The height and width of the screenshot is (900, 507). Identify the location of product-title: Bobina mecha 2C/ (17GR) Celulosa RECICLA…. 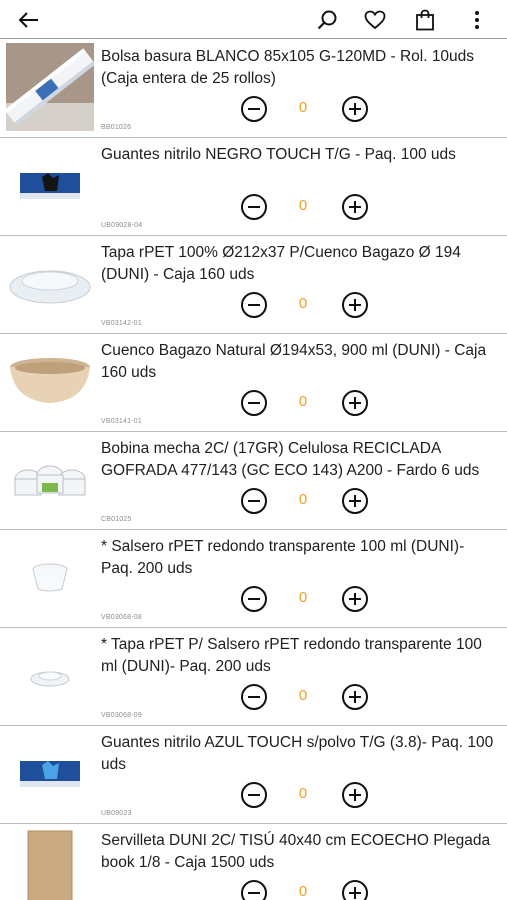
(298, 460).